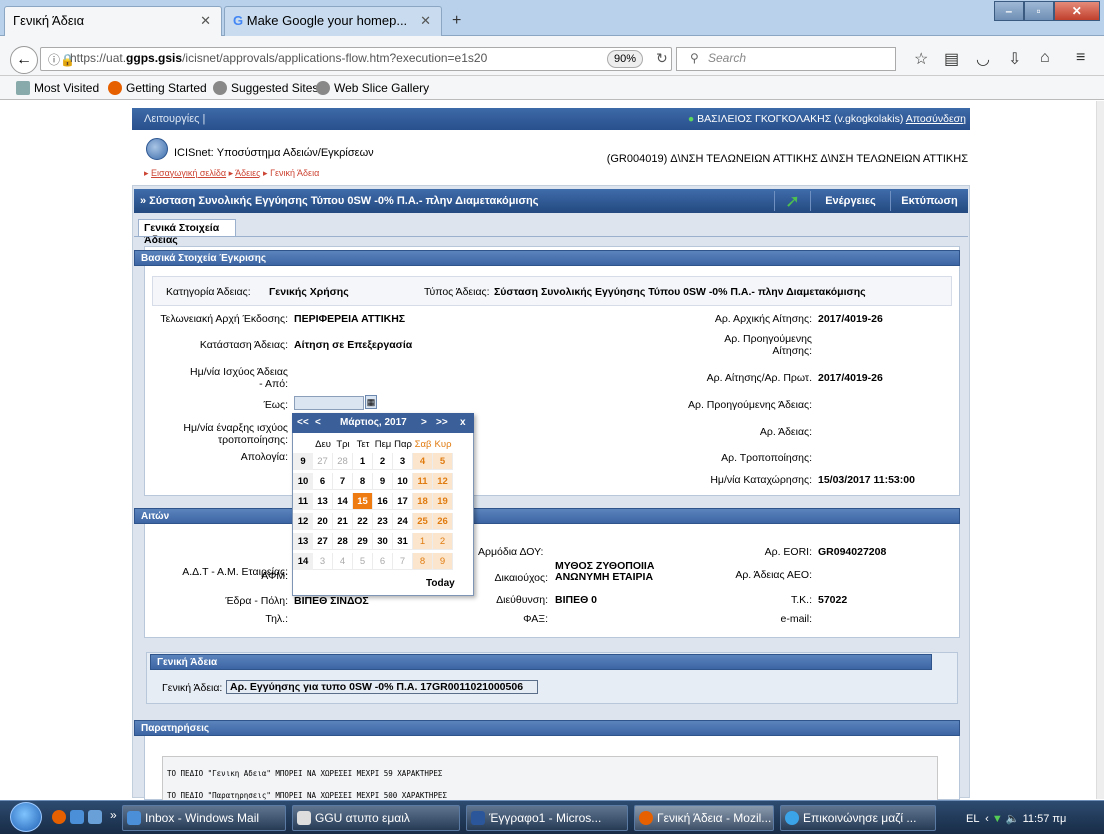 The width and height of the screenshot is (1104, 834). I want to click on scrollbar, so click(1100, 450).